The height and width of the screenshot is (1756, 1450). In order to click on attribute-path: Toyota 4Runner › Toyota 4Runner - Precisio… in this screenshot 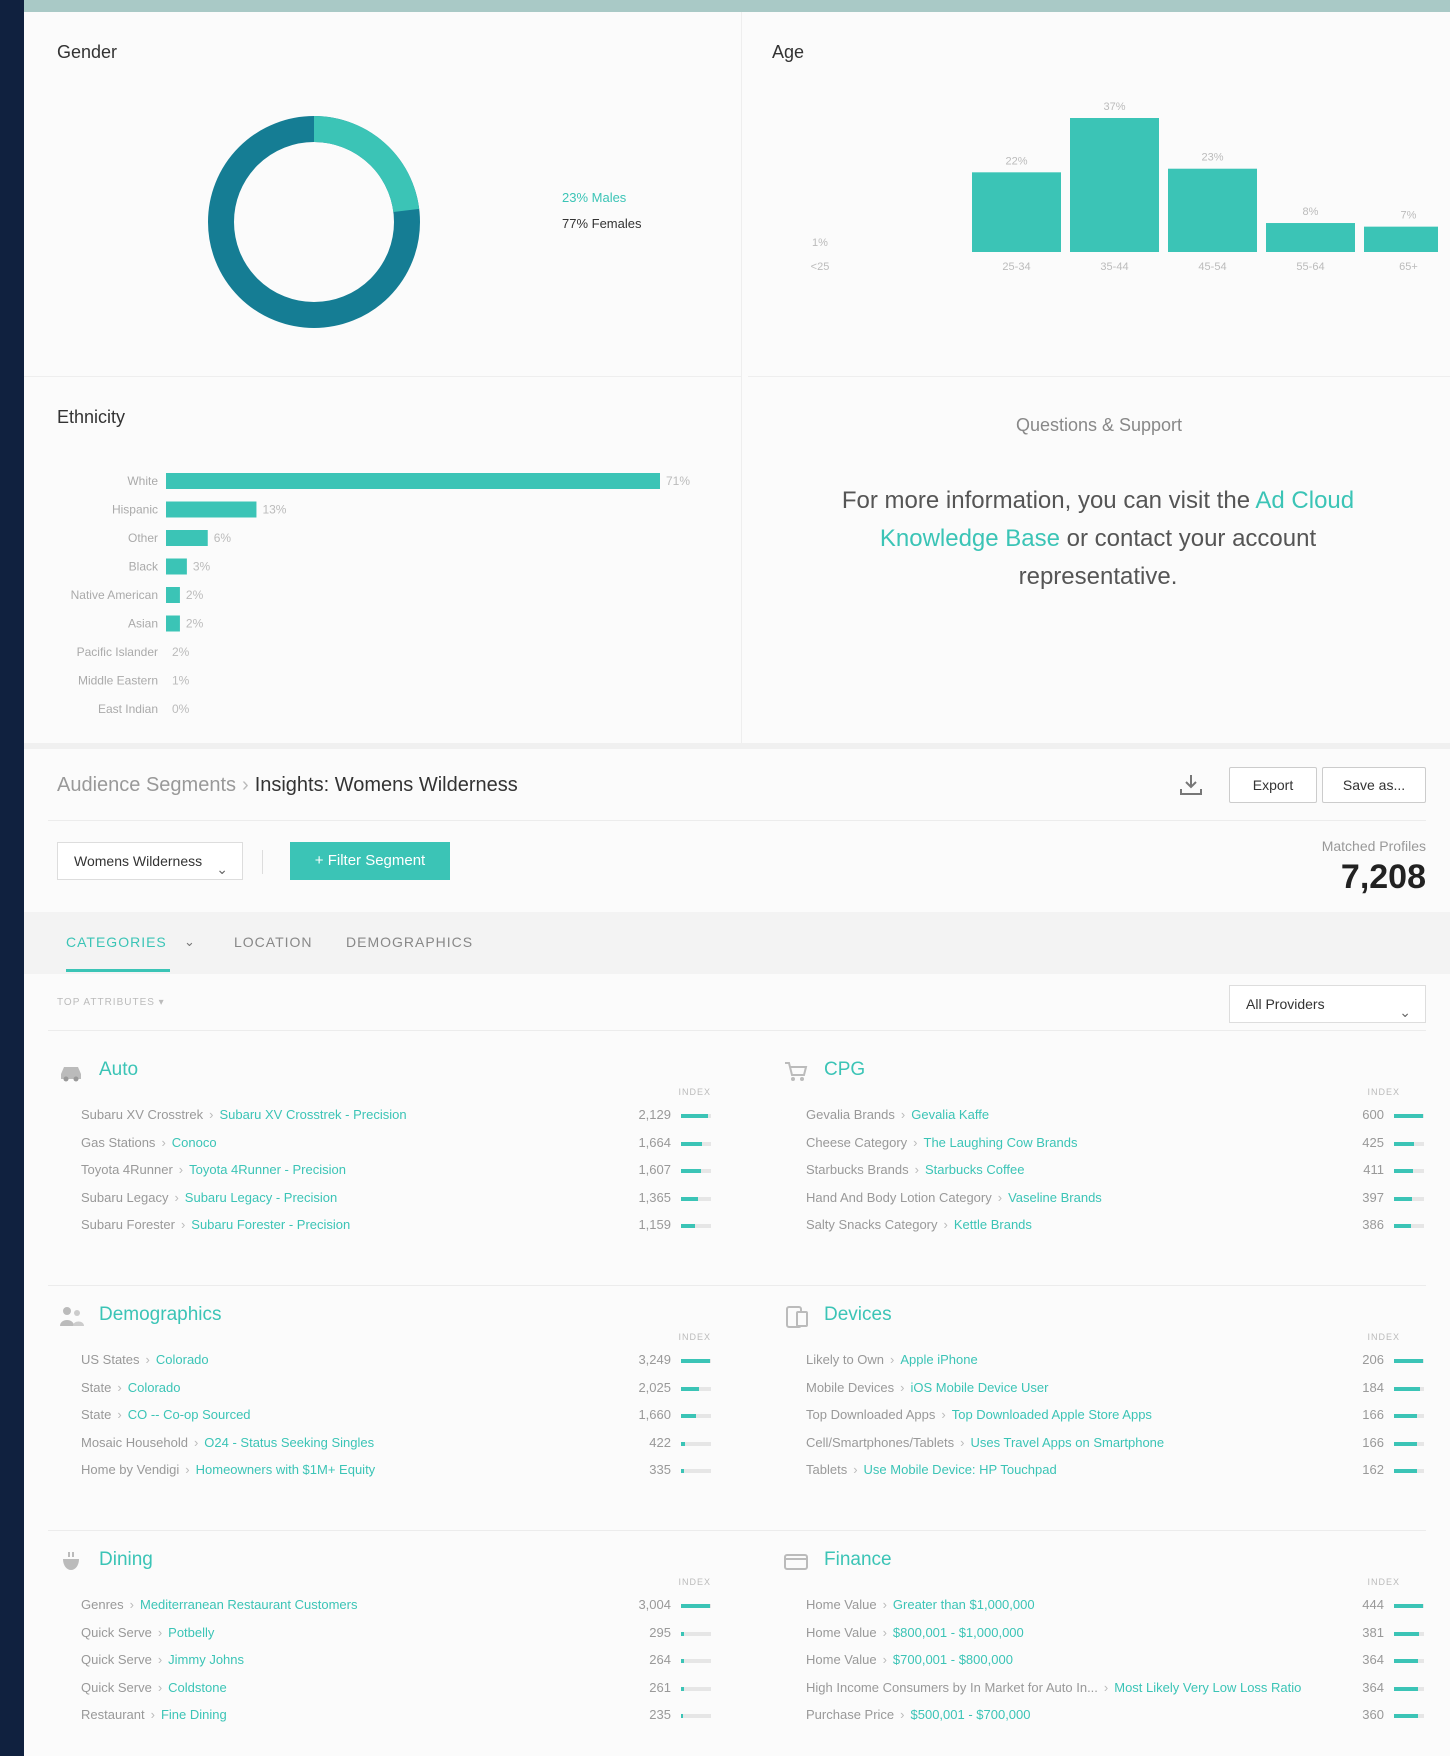, I will do `click(213, 1169)`.